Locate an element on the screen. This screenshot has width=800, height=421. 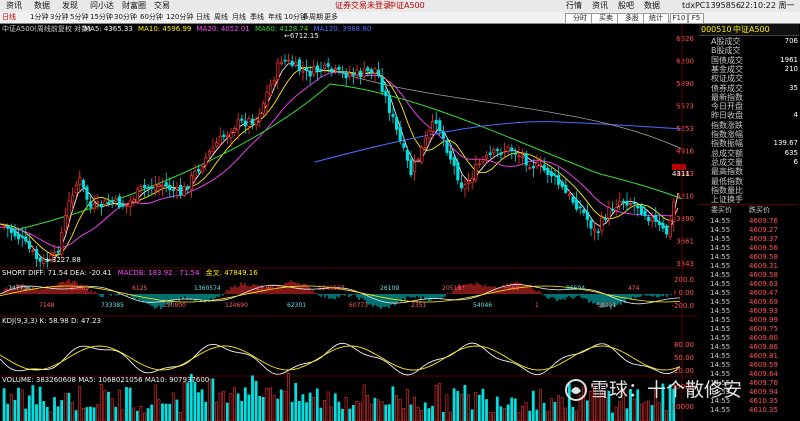
f5-button: F5 is located at coordinates (696, 18).